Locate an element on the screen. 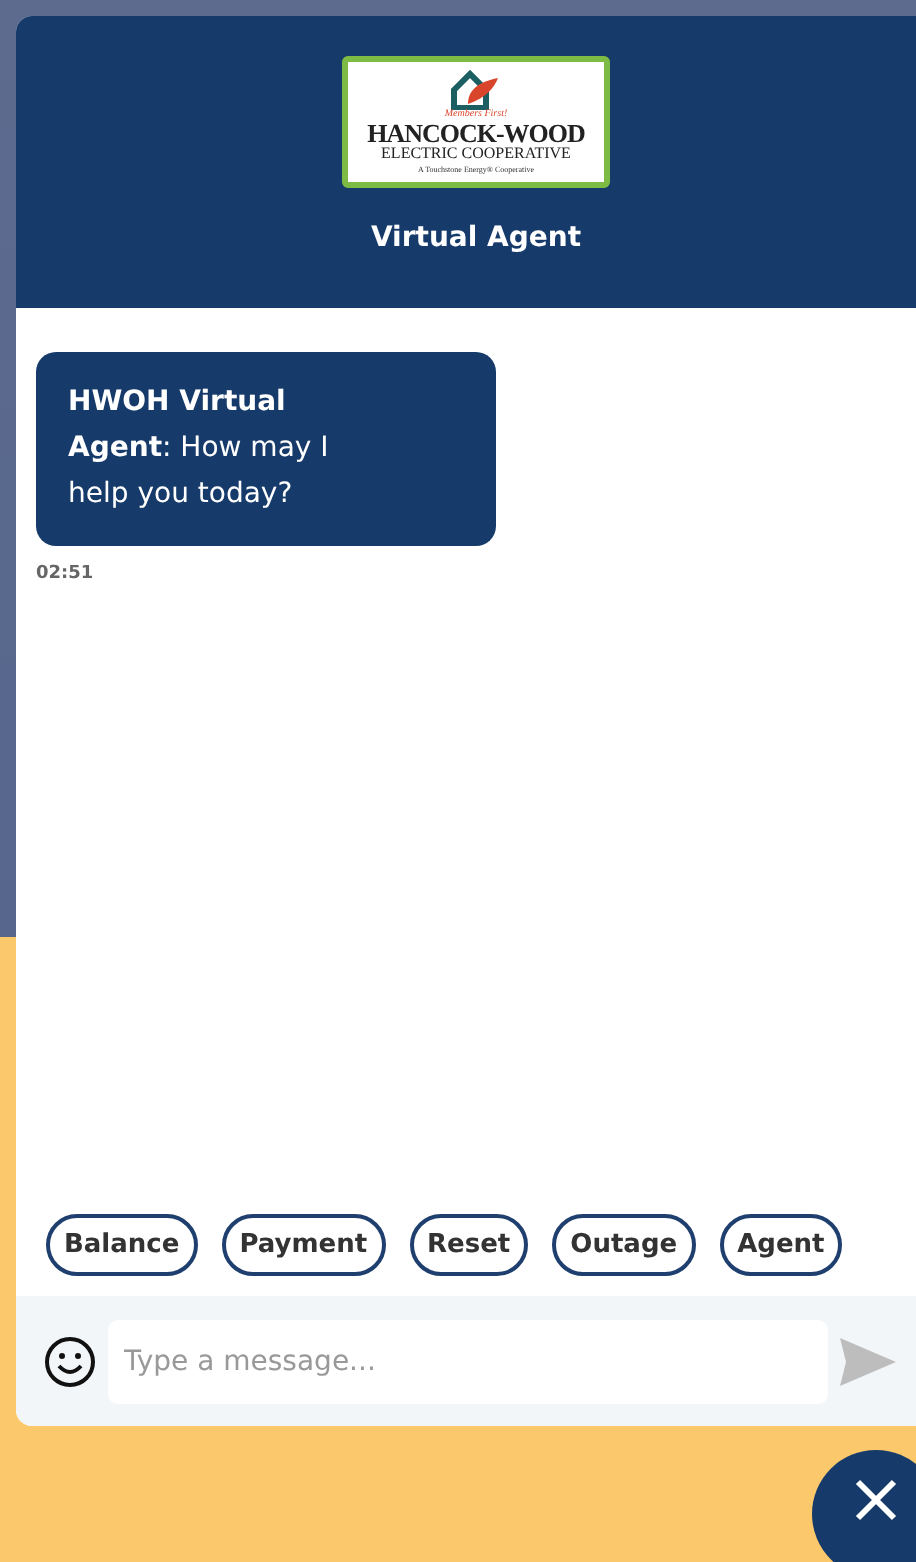 This screenshot has height=1562, width=916. close-icon is located at coordinates (876, 1500).